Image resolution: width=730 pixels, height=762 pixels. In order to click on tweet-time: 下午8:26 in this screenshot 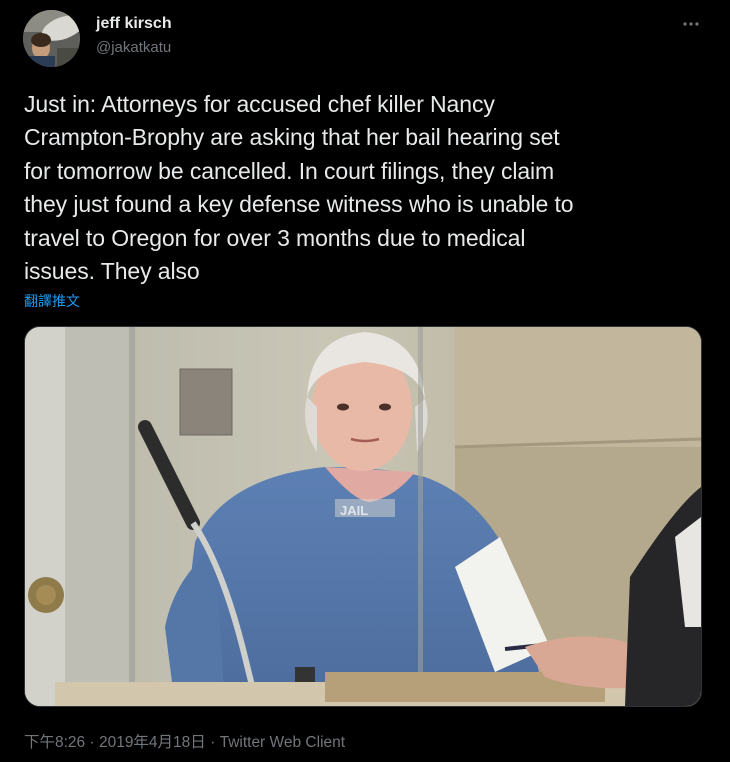, I will do `click(54, 742)`.